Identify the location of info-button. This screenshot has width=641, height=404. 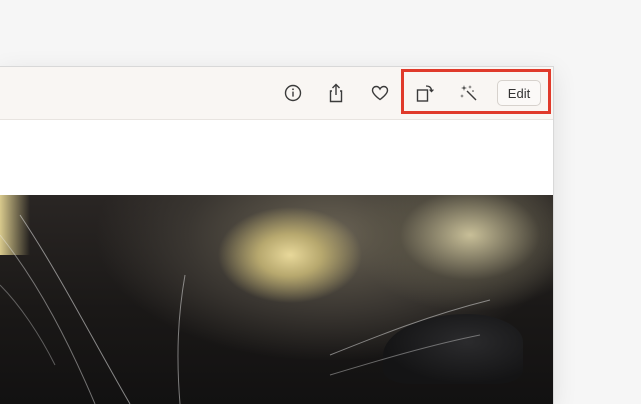
(293, 93).